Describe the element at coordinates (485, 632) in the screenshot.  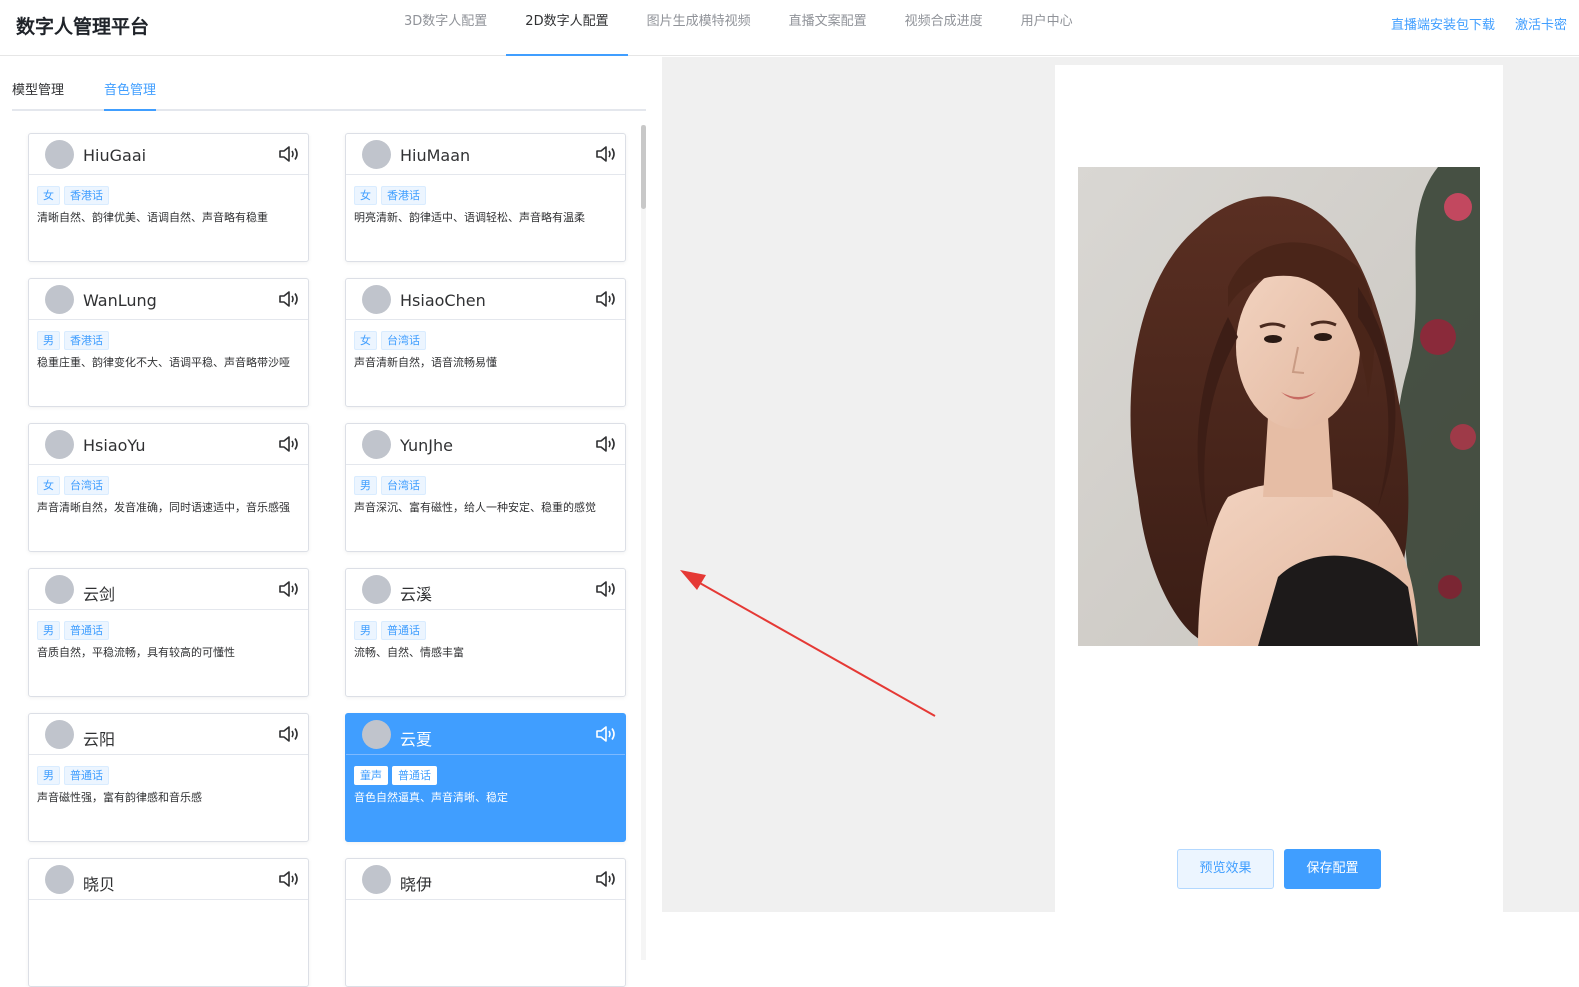
I see `voice-card: 云溪男普通话 流畅、自然、情感丰富` at that location.